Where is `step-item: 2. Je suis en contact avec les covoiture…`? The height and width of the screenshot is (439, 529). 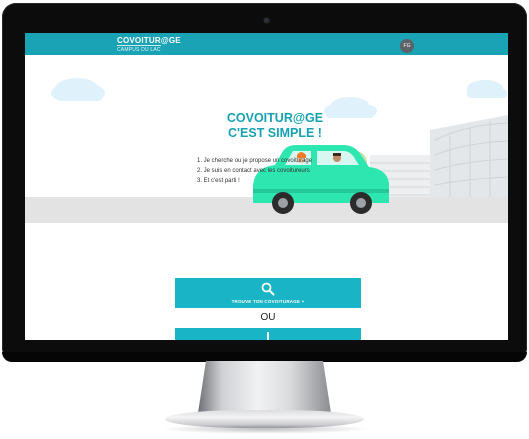 step-item: 2. Je suis en contact avec les covoiture… is located at coordinates (253, 171).